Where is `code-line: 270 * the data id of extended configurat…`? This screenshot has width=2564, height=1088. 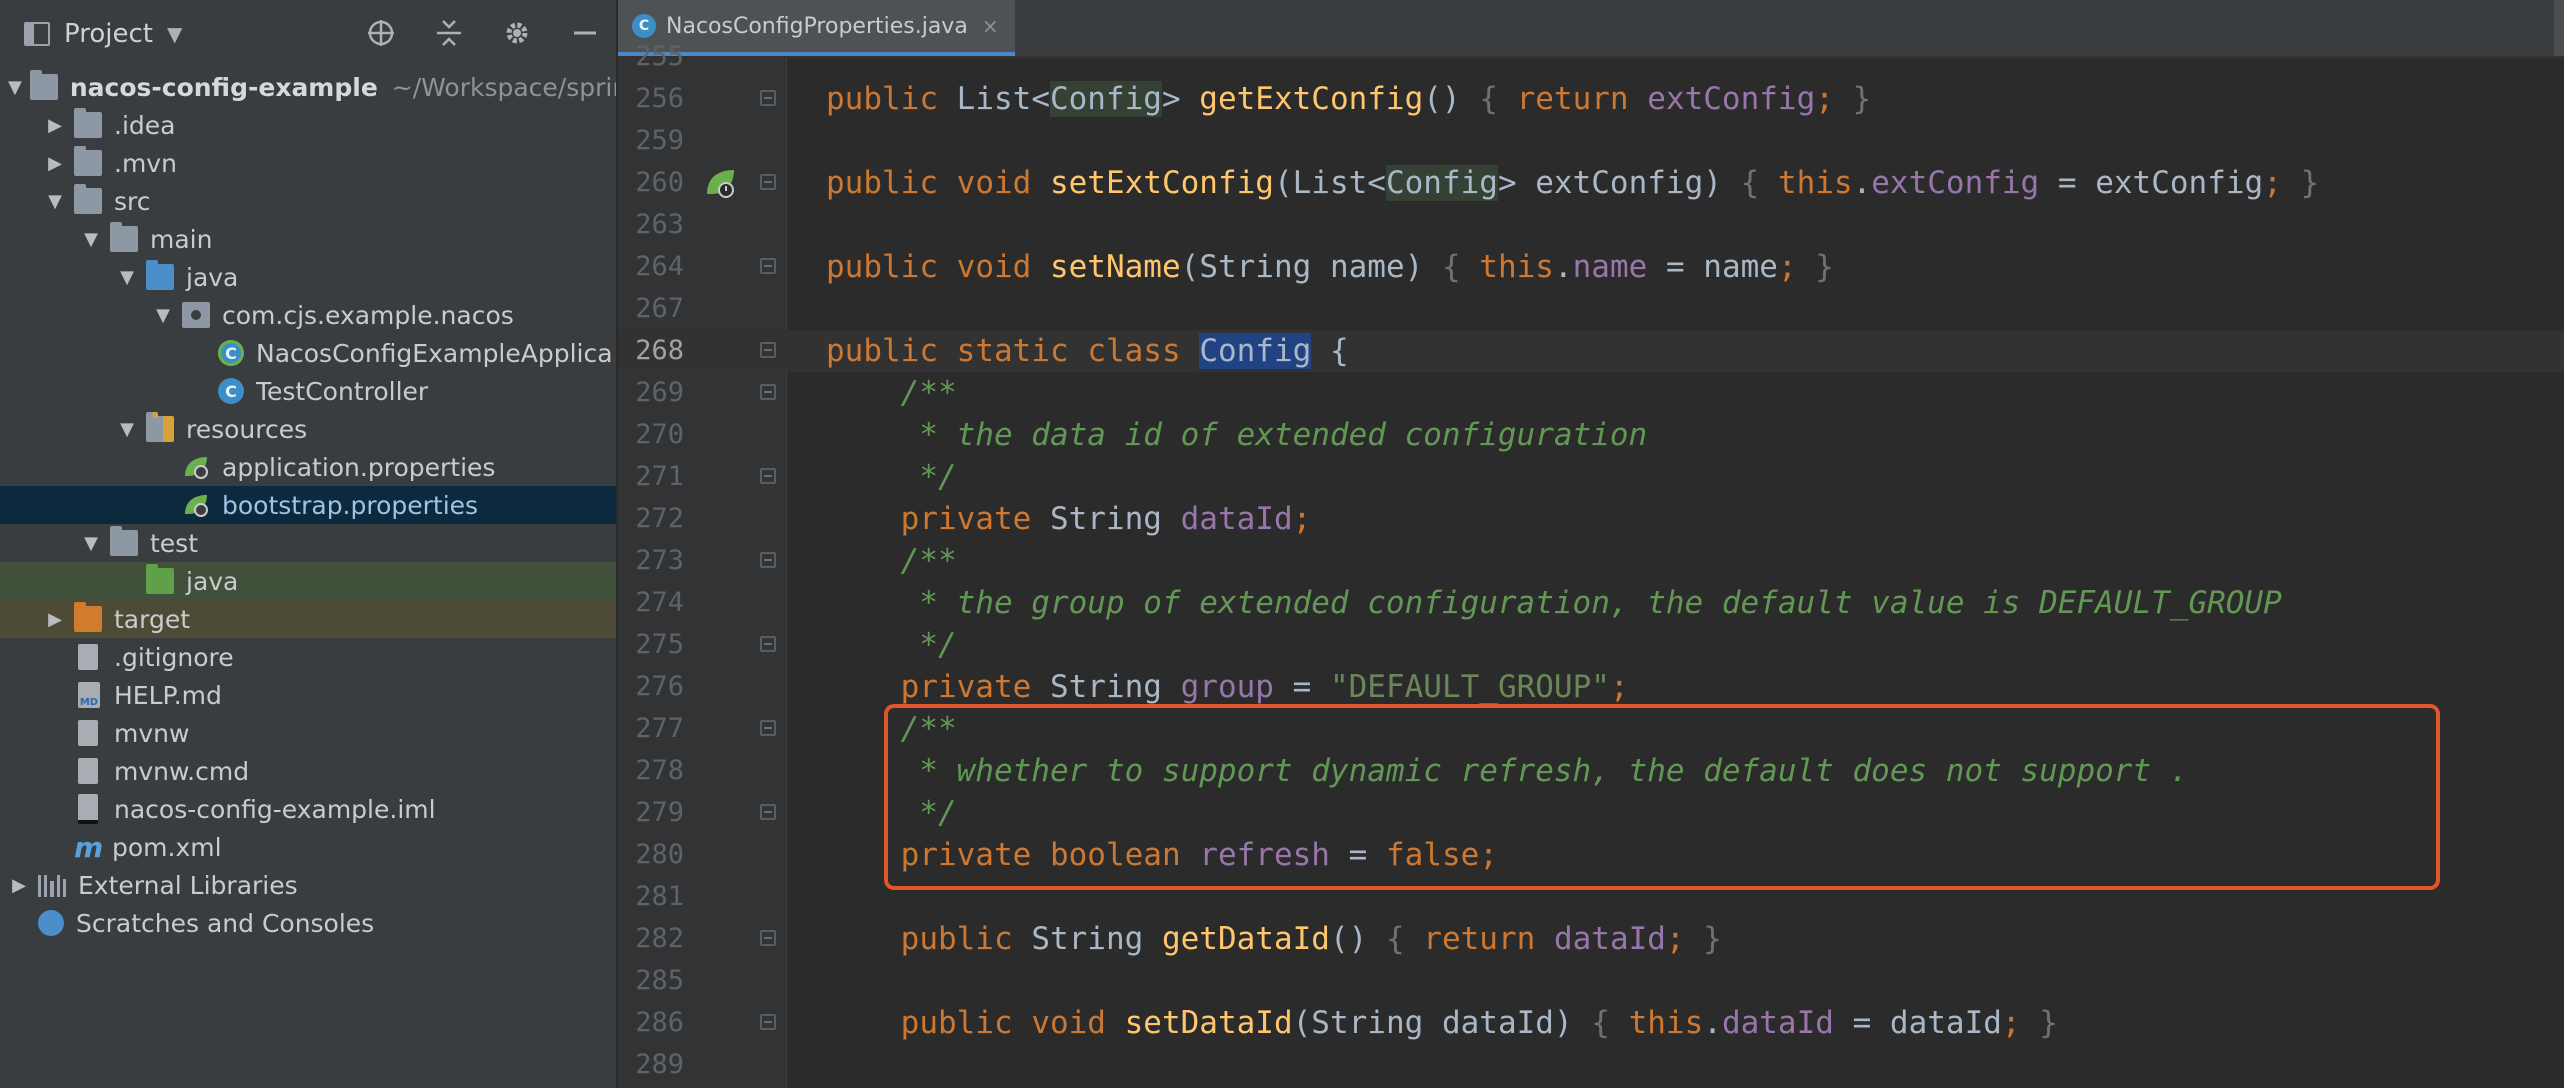
code-line: 270 * the data id of extended configurat… is located at coordinates (1591, 435).